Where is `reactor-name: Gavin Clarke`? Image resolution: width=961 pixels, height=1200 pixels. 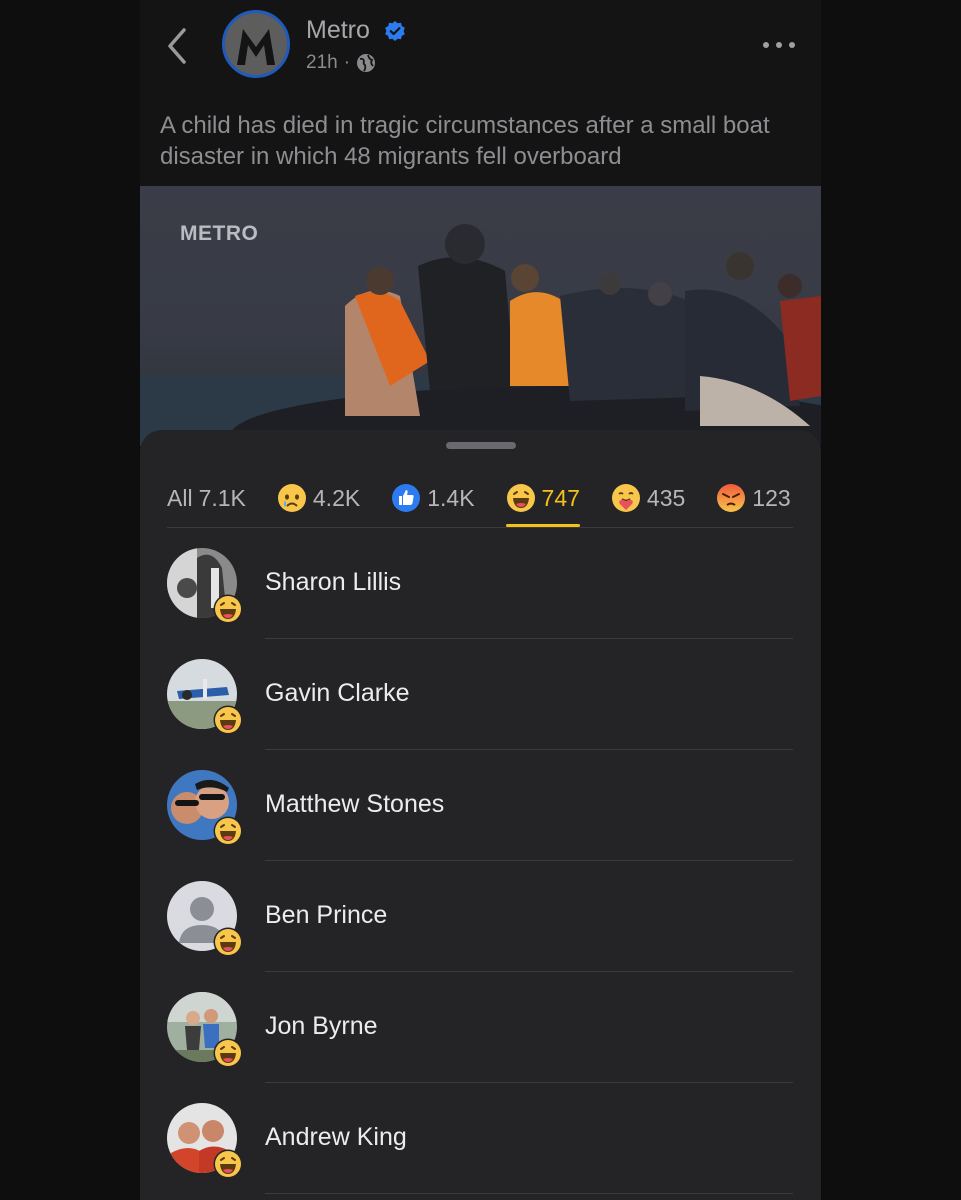
reactor-name: Gavin Clarke is located at coordinates (337, 693).